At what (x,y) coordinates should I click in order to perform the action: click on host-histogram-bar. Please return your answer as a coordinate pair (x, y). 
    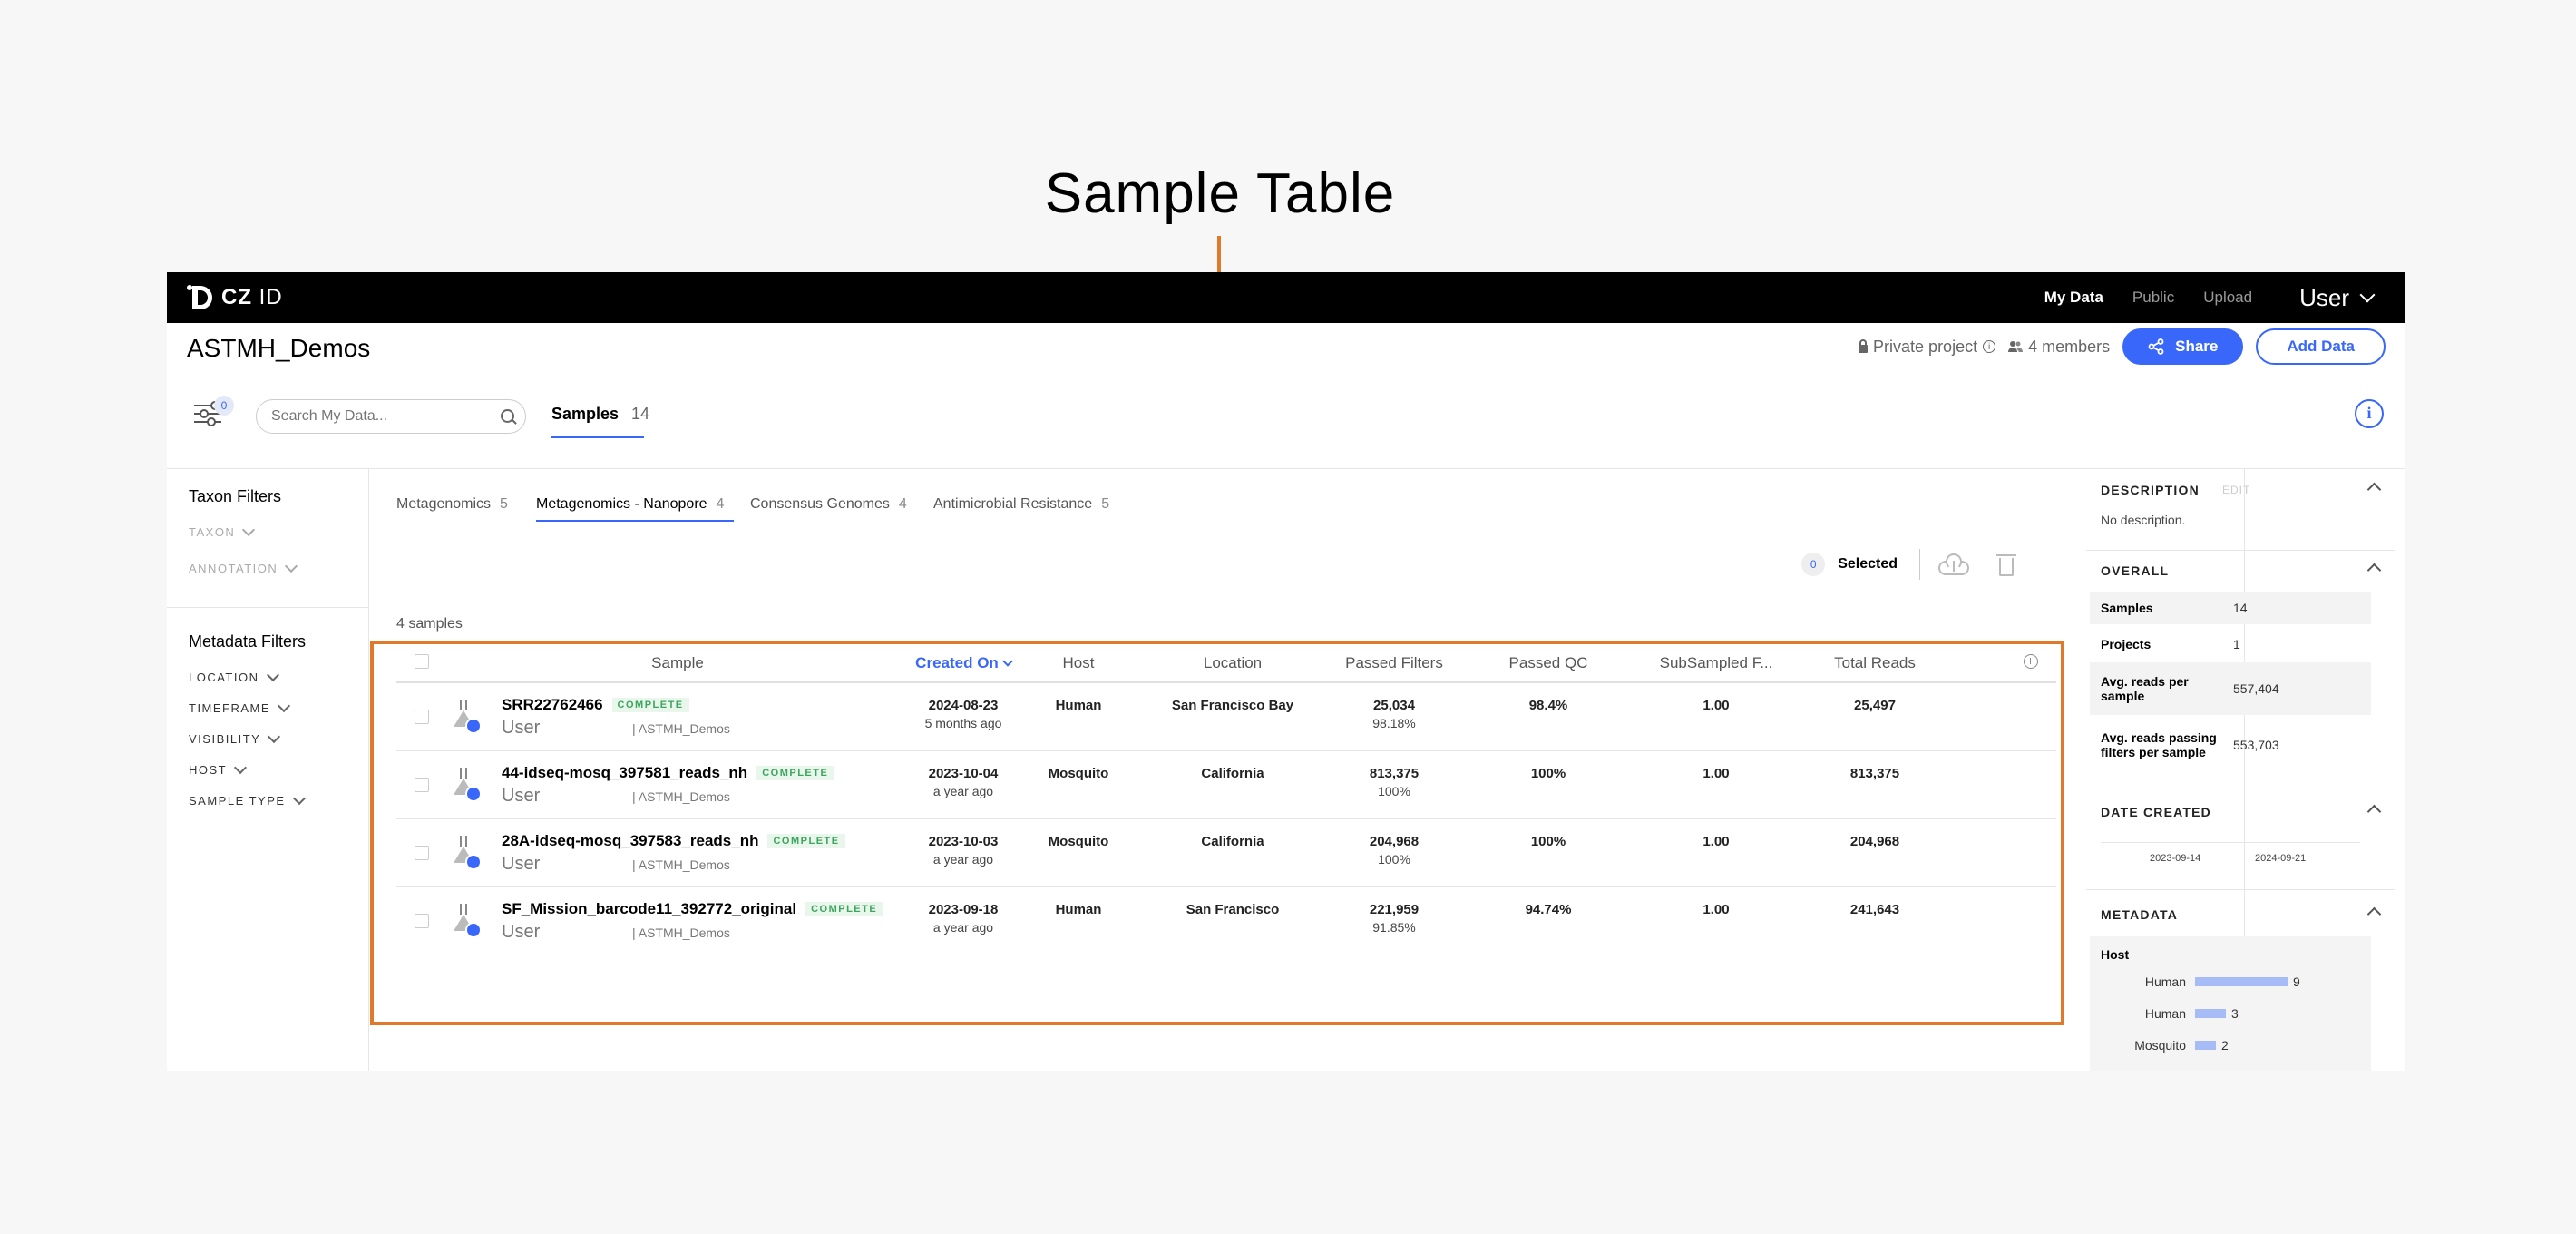
    Looking at the image, I should click on (2205, 1045).